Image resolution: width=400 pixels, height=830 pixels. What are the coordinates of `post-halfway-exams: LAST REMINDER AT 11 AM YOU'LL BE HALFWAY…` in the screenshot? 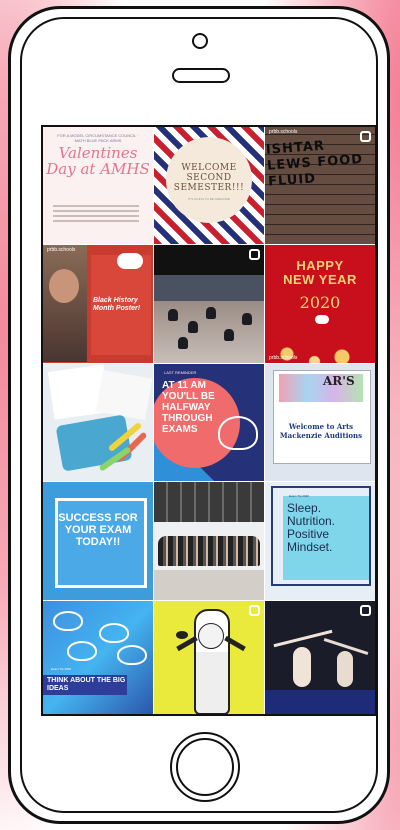 It's located at (209, 422).